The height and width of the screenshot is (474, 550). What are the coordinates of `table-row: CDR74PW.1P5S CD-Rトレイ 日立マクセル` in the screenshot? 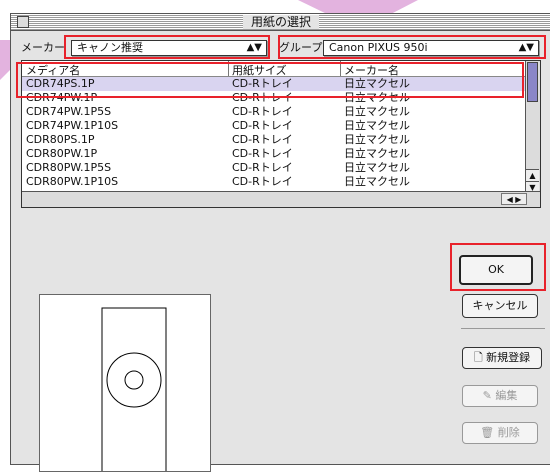 It's located at (274, 112).